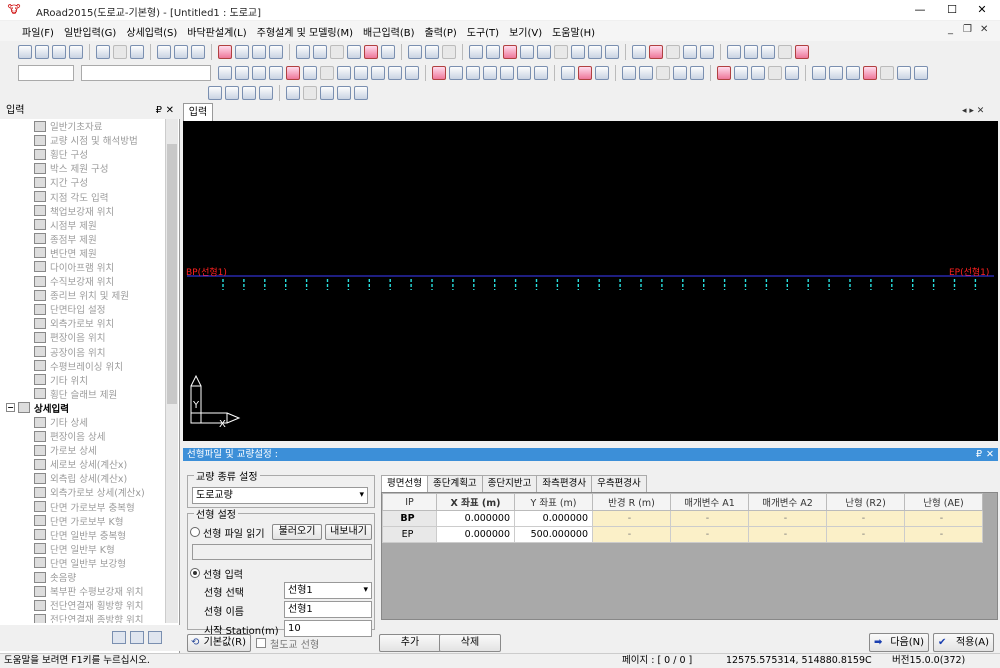  What do you see at coordinates (553, 534) in the screenshot?
I see `table-cell: 500.000000` at bounding box center [553, 534].